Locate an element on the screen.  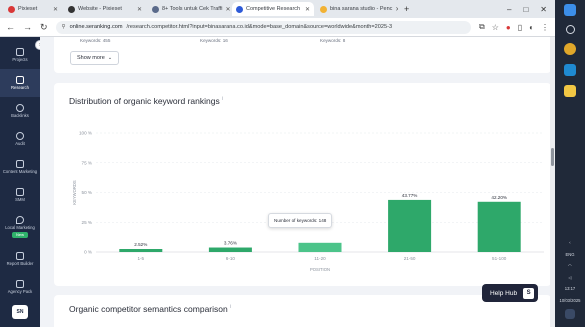
reload-icon: ↻ is located at coordinates (44, 27).